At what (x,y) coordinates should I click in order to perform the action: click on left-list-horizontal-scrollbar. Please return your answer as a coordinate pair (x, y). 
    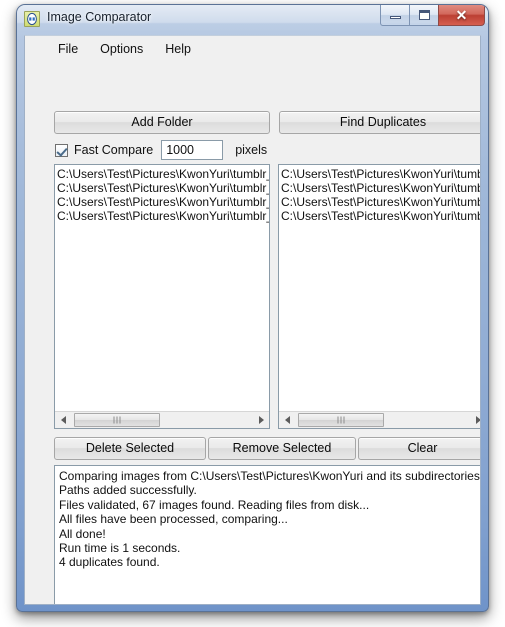
    Looking at the image, I should click on (162, 419).